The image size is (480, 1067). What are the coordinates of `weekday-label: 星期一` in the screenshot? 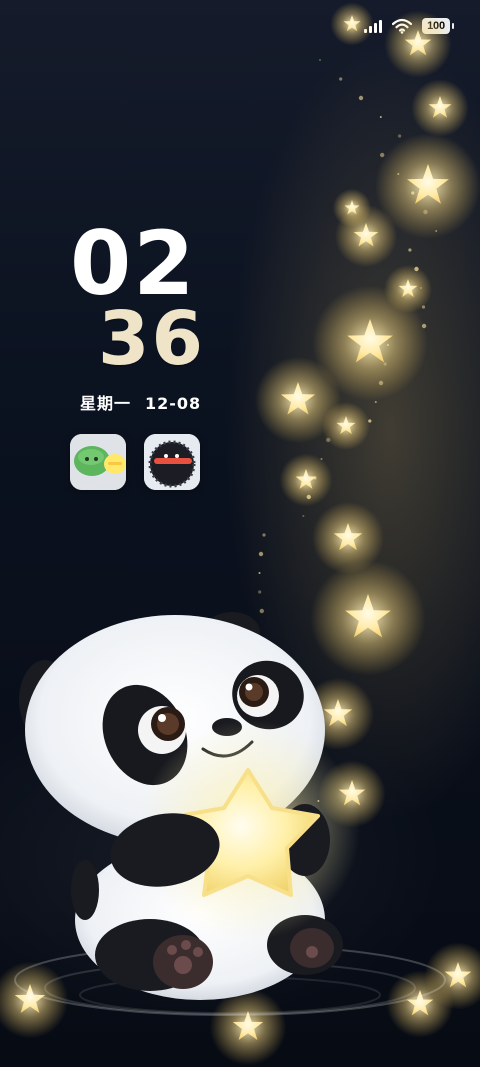 It's located at (106, 403).